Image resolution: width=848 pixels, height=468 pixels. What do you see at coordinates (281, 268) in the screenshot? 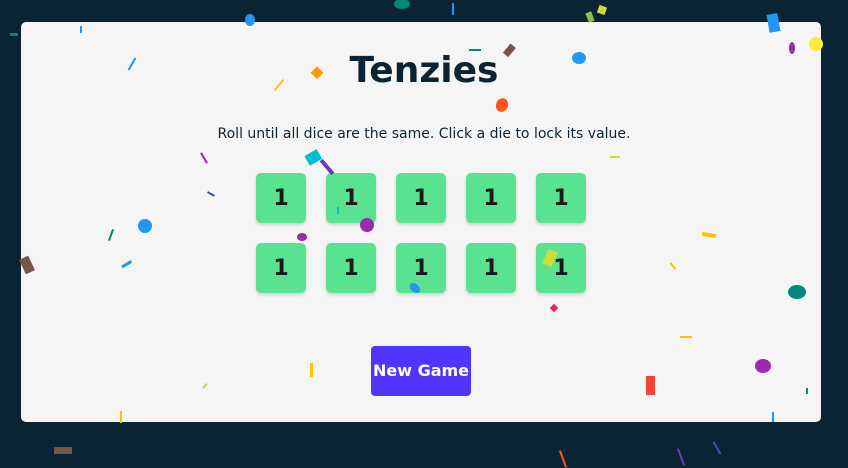
I see `die-6: 1` at bounding box center [281, 268].